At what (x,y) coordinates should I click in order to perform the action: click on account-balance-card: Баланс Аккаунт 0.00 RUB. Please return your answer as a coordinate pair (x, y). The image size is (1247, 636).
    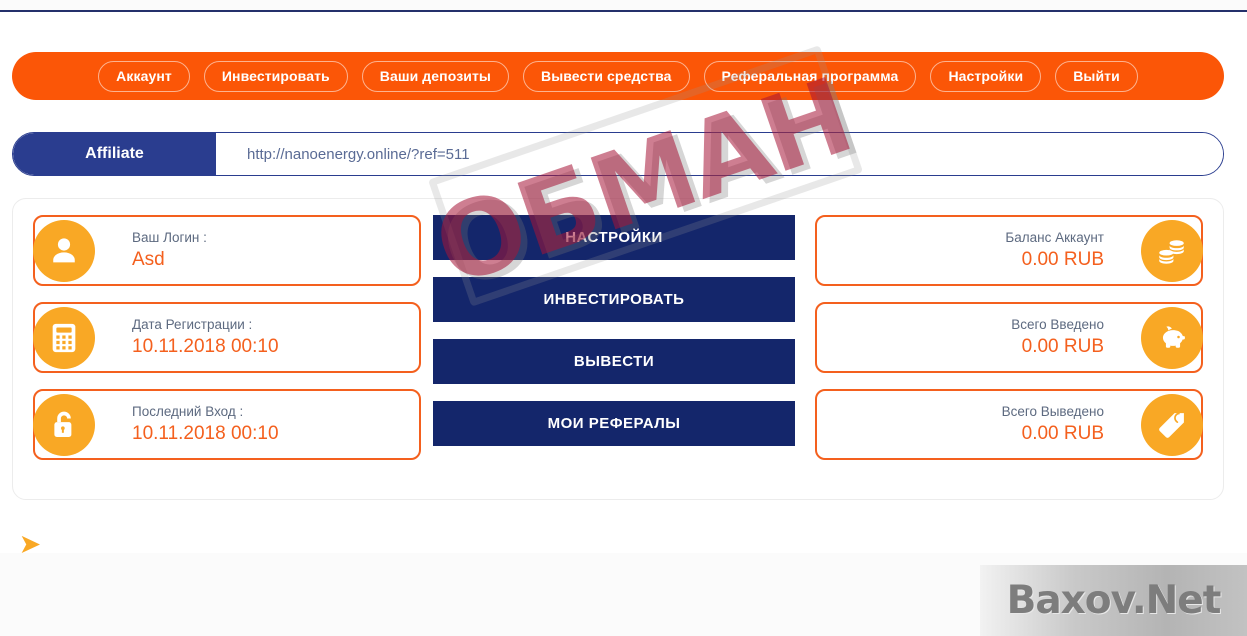
    Looking at the image, I should click on (1009, 250).